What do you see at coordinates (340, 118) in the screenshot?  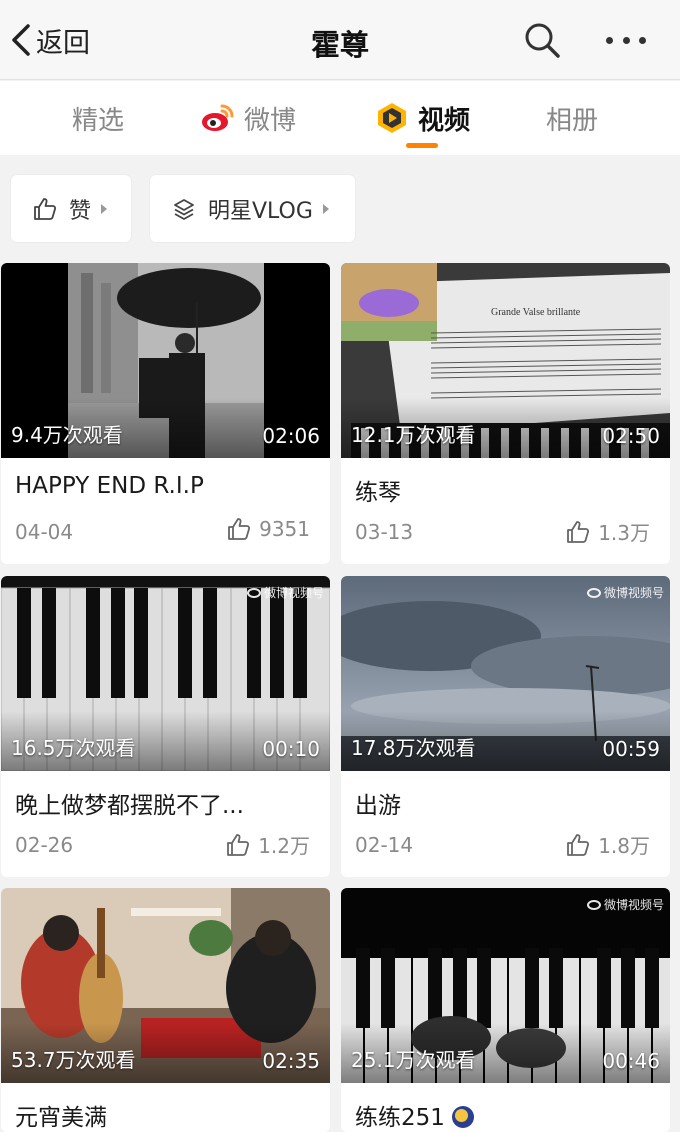 I see `profile-tabs: 精选 微博 视频 相册` at bounding box center [340, 118].